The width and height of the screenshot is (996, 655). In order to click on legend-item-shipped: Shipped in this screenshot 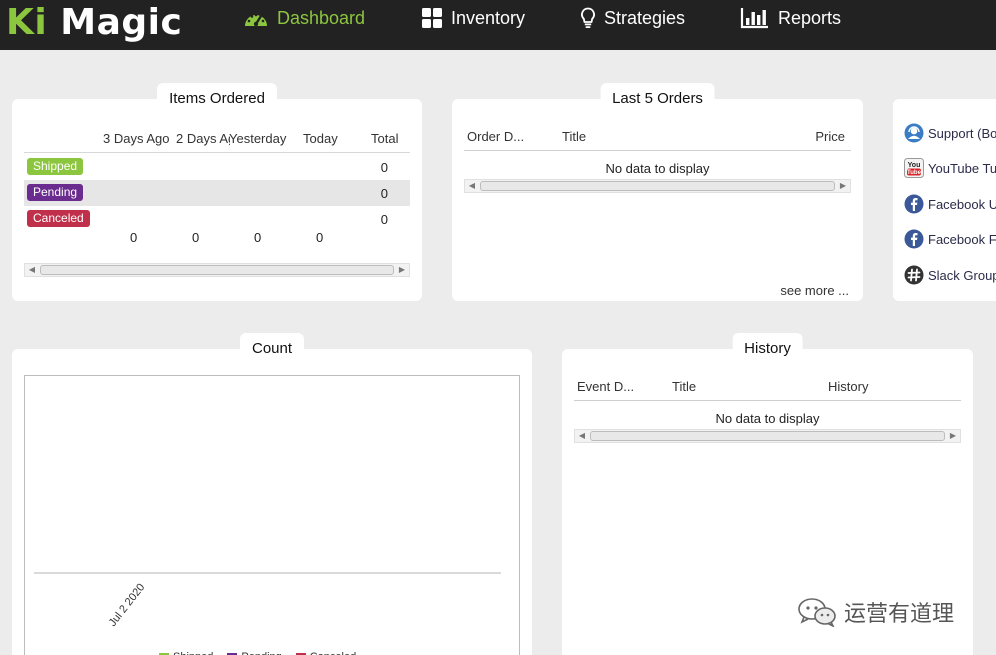, I will do `click(186, 653)`.